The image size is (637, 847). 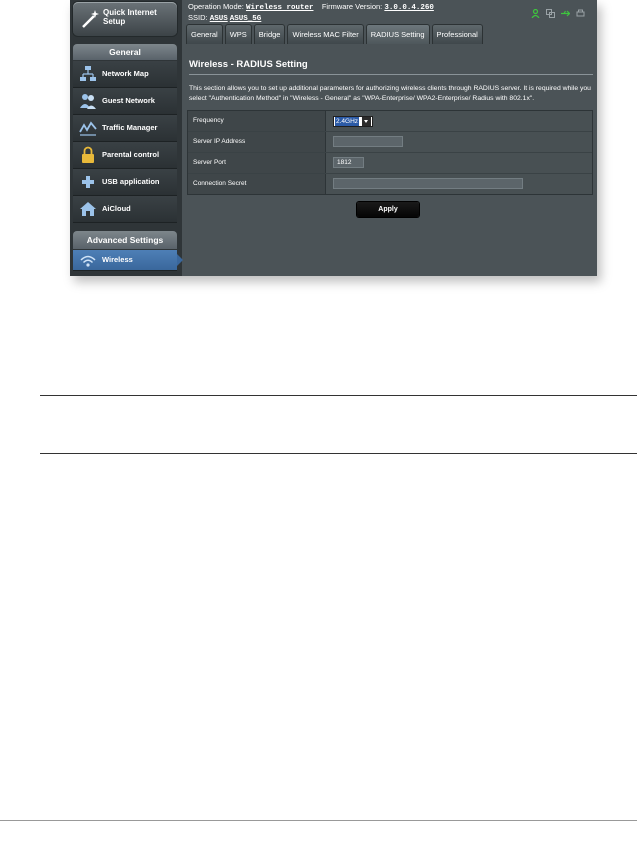 I want to click on usb-application-icon, so click(x=88, y=182).